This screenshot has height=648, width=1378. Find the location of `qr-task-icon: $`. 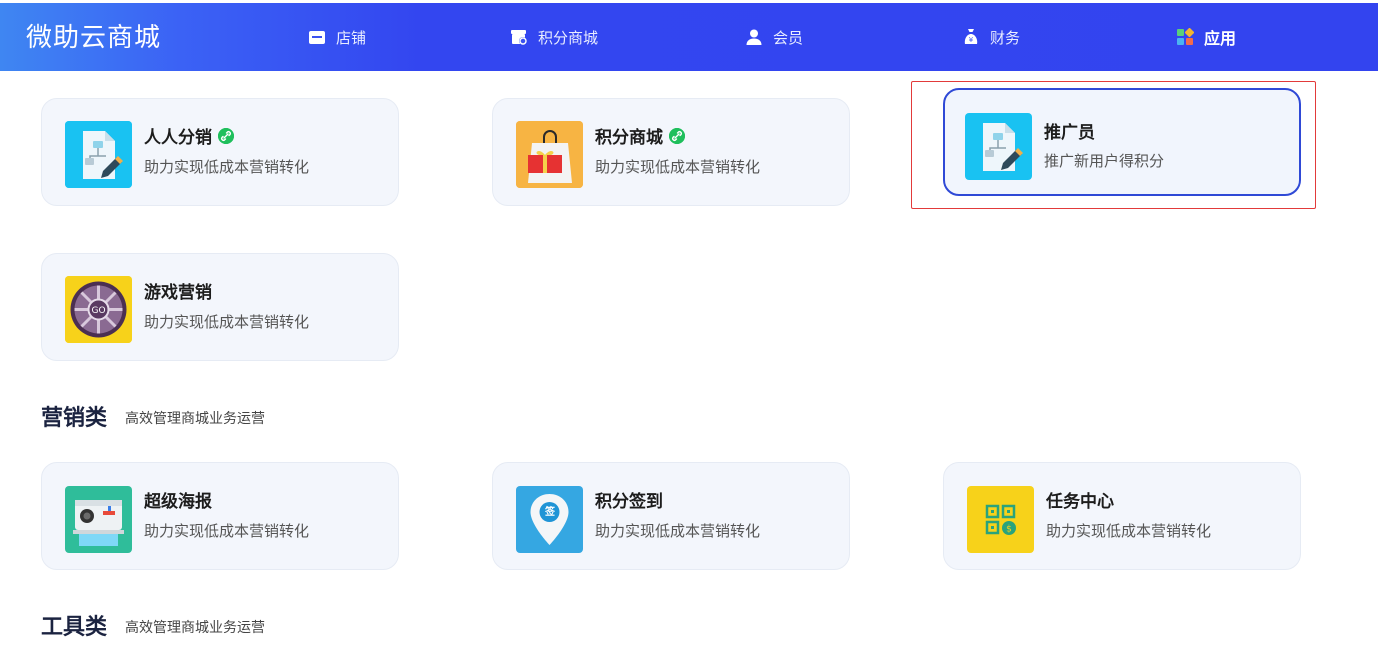

qr-task-icon: $ is located at coordinates (1000, 519).